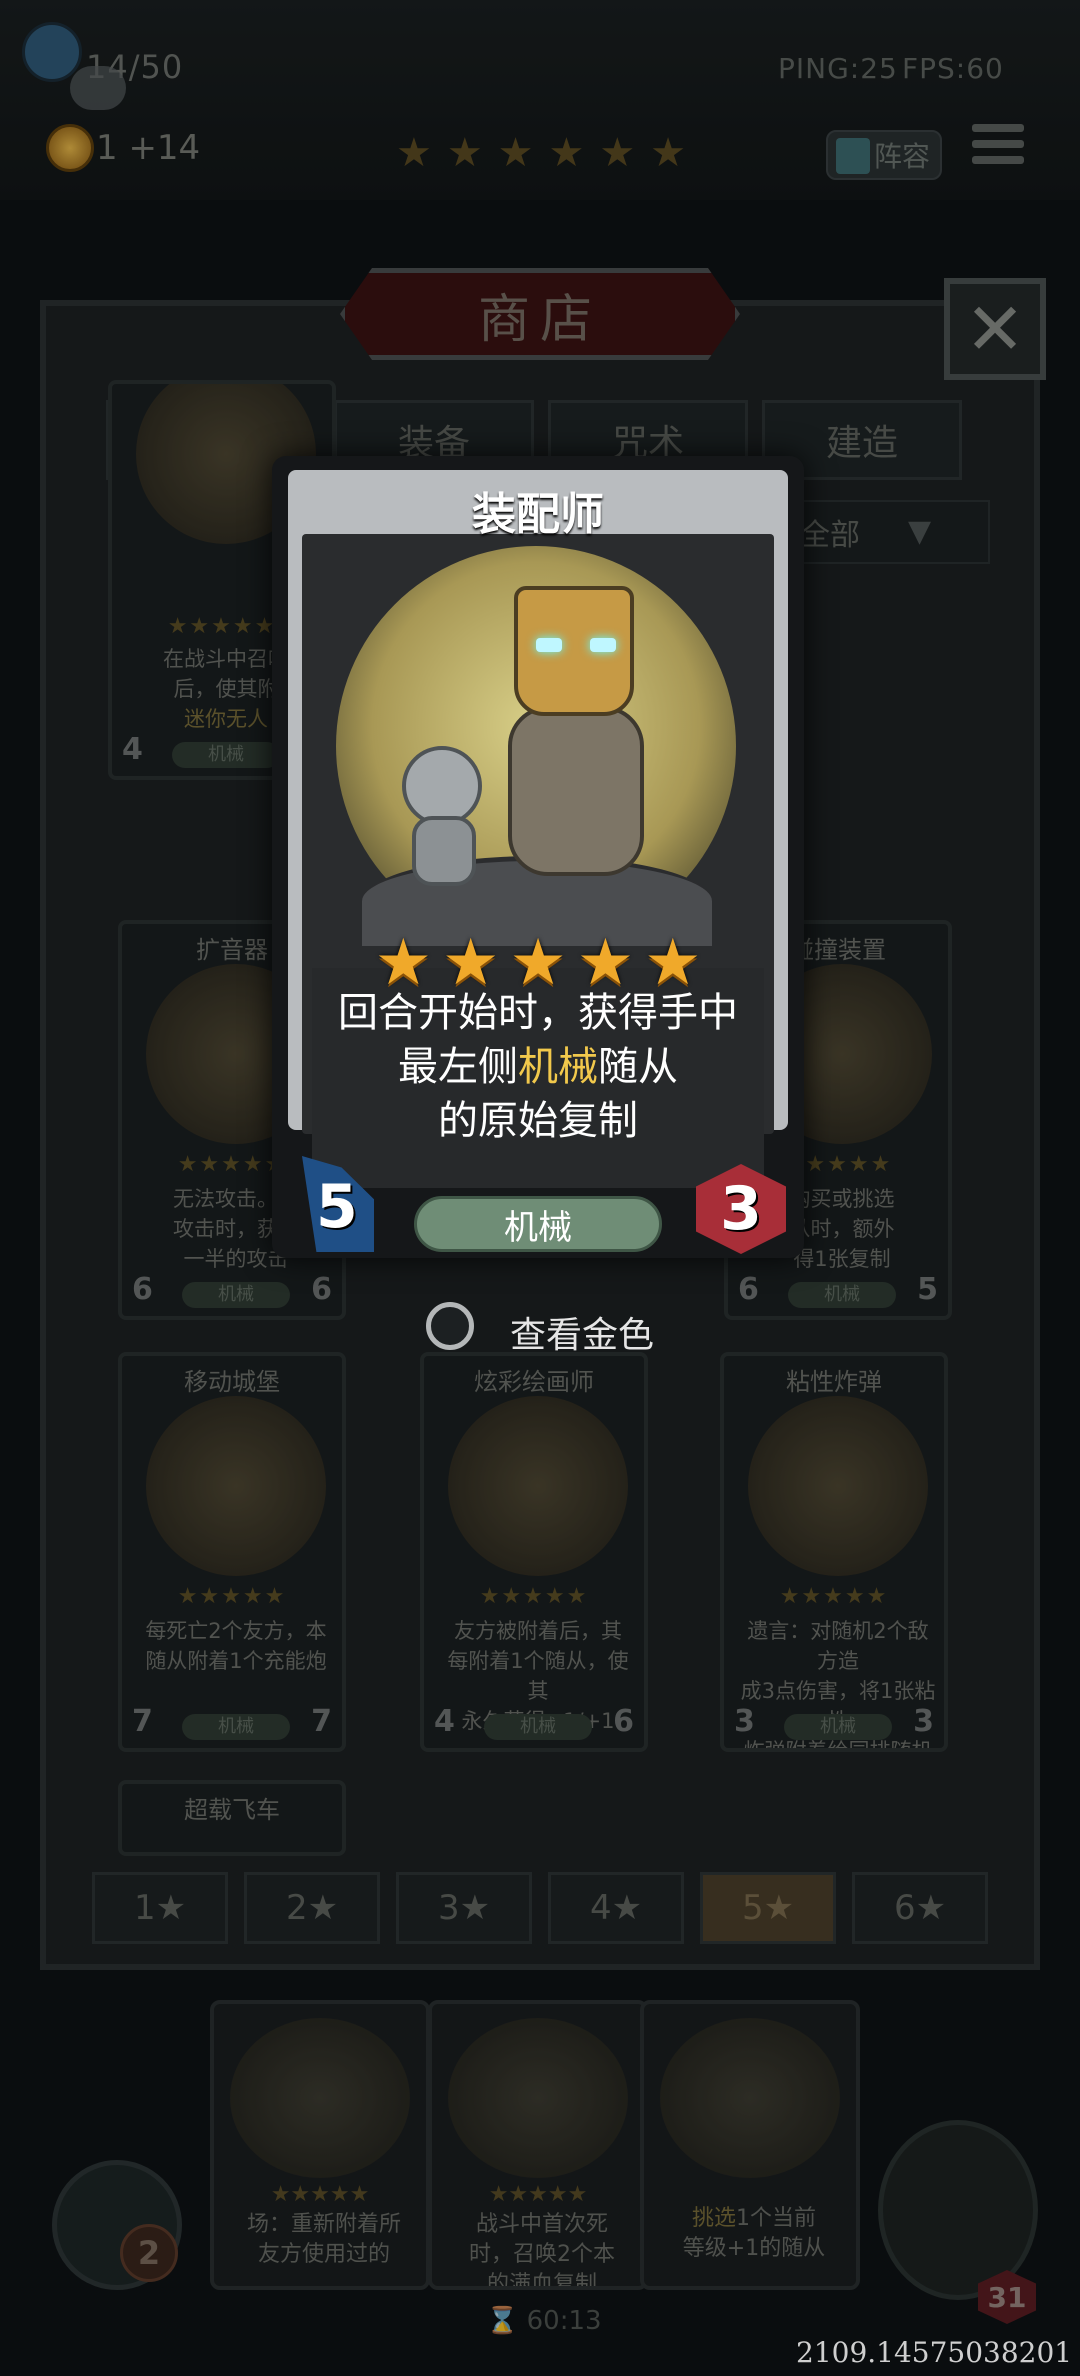 The height and width of the screenshot is (2376, 1080). I want to click on view-golden-label: 查看金色, so click(582, 1332).